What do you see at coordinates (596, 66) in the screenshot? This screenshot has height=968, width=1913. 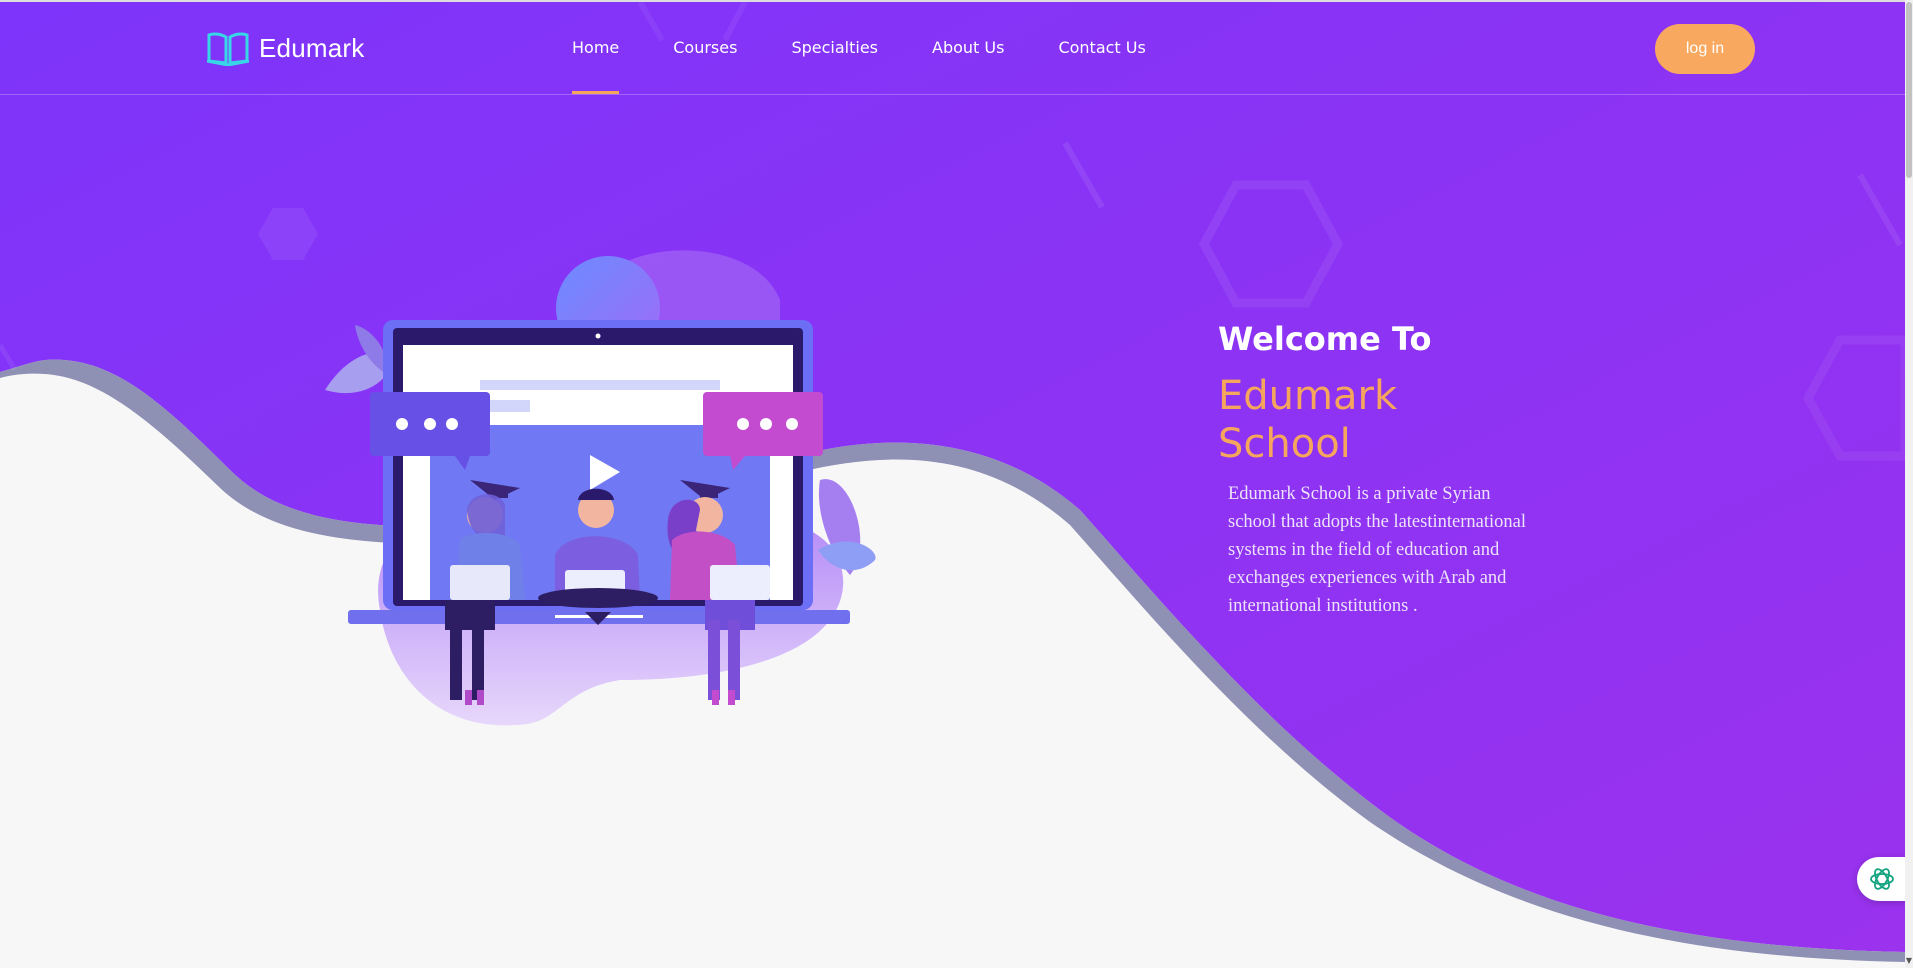 I see `nav-home: Home` at bounding box center [596, 66].